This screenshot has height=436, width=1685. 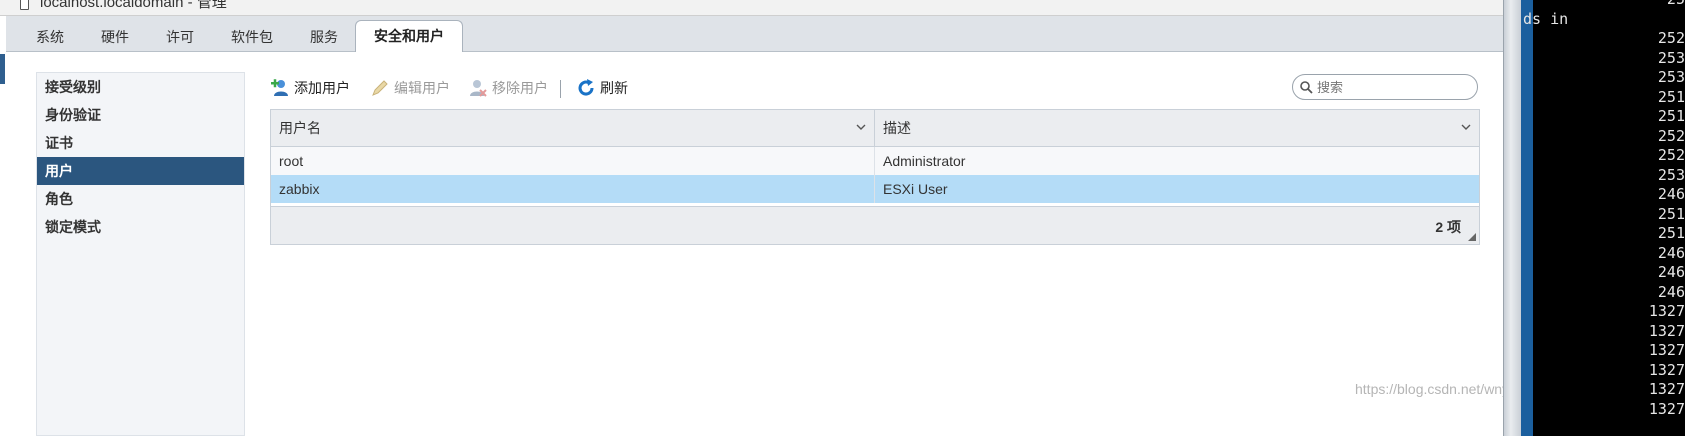 I want to click on terminal-line: 25, so click(x=1603, y=5).